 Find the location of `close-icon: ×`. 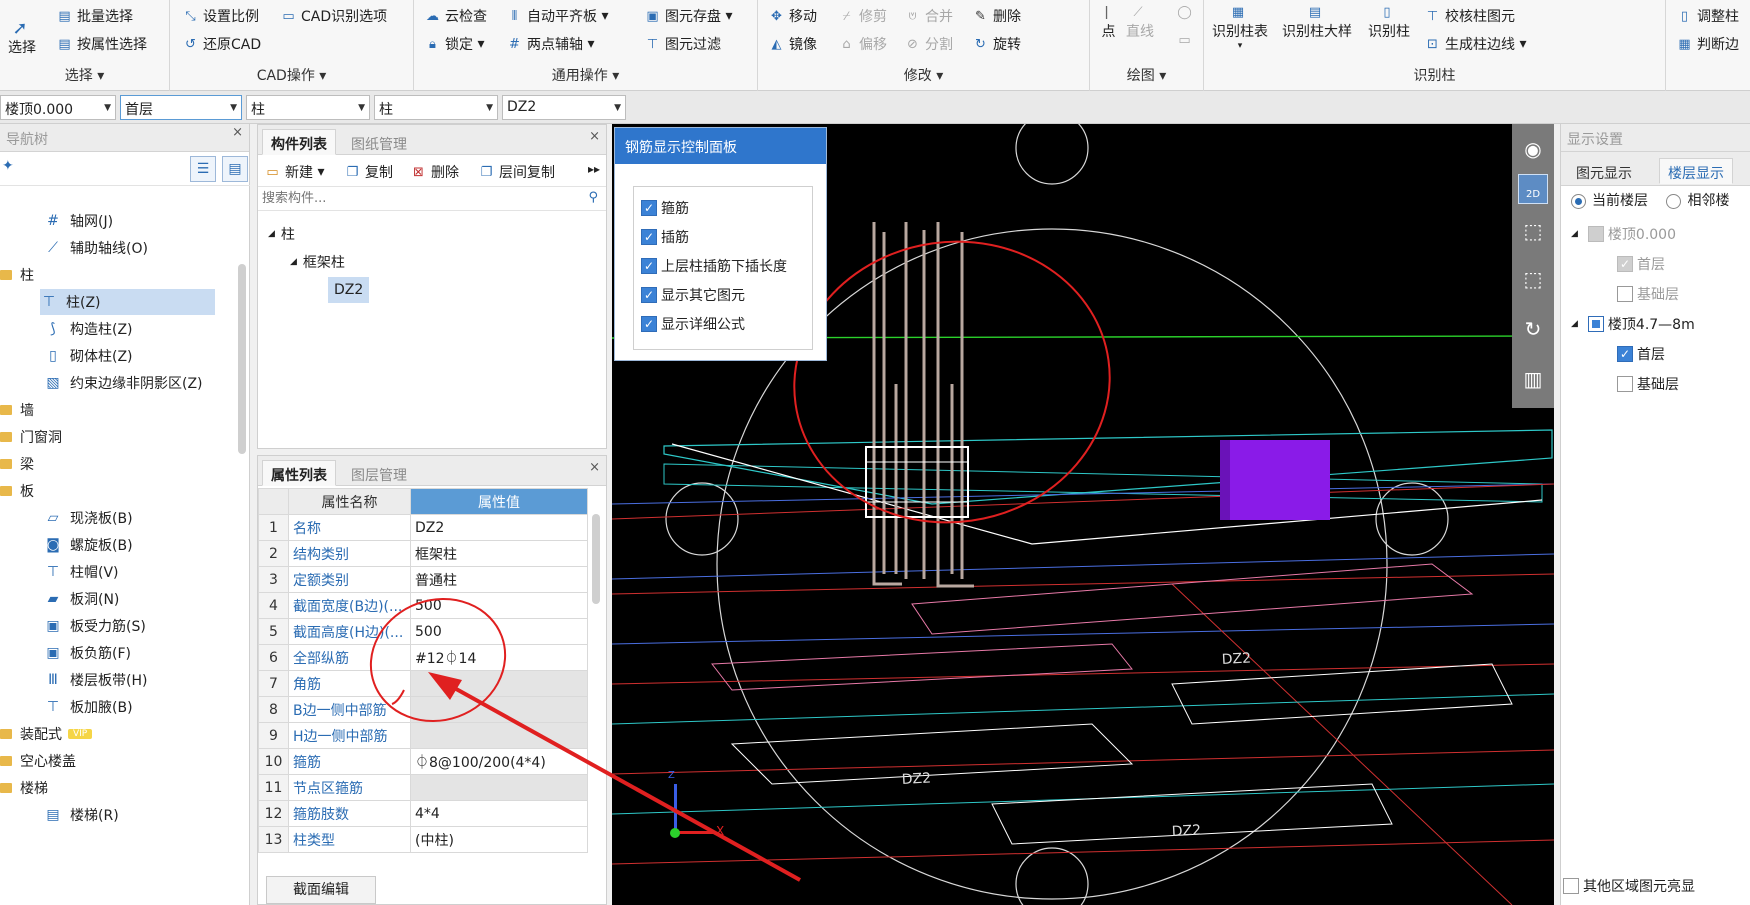

close-icon: × is located at coordinates (594, 136).